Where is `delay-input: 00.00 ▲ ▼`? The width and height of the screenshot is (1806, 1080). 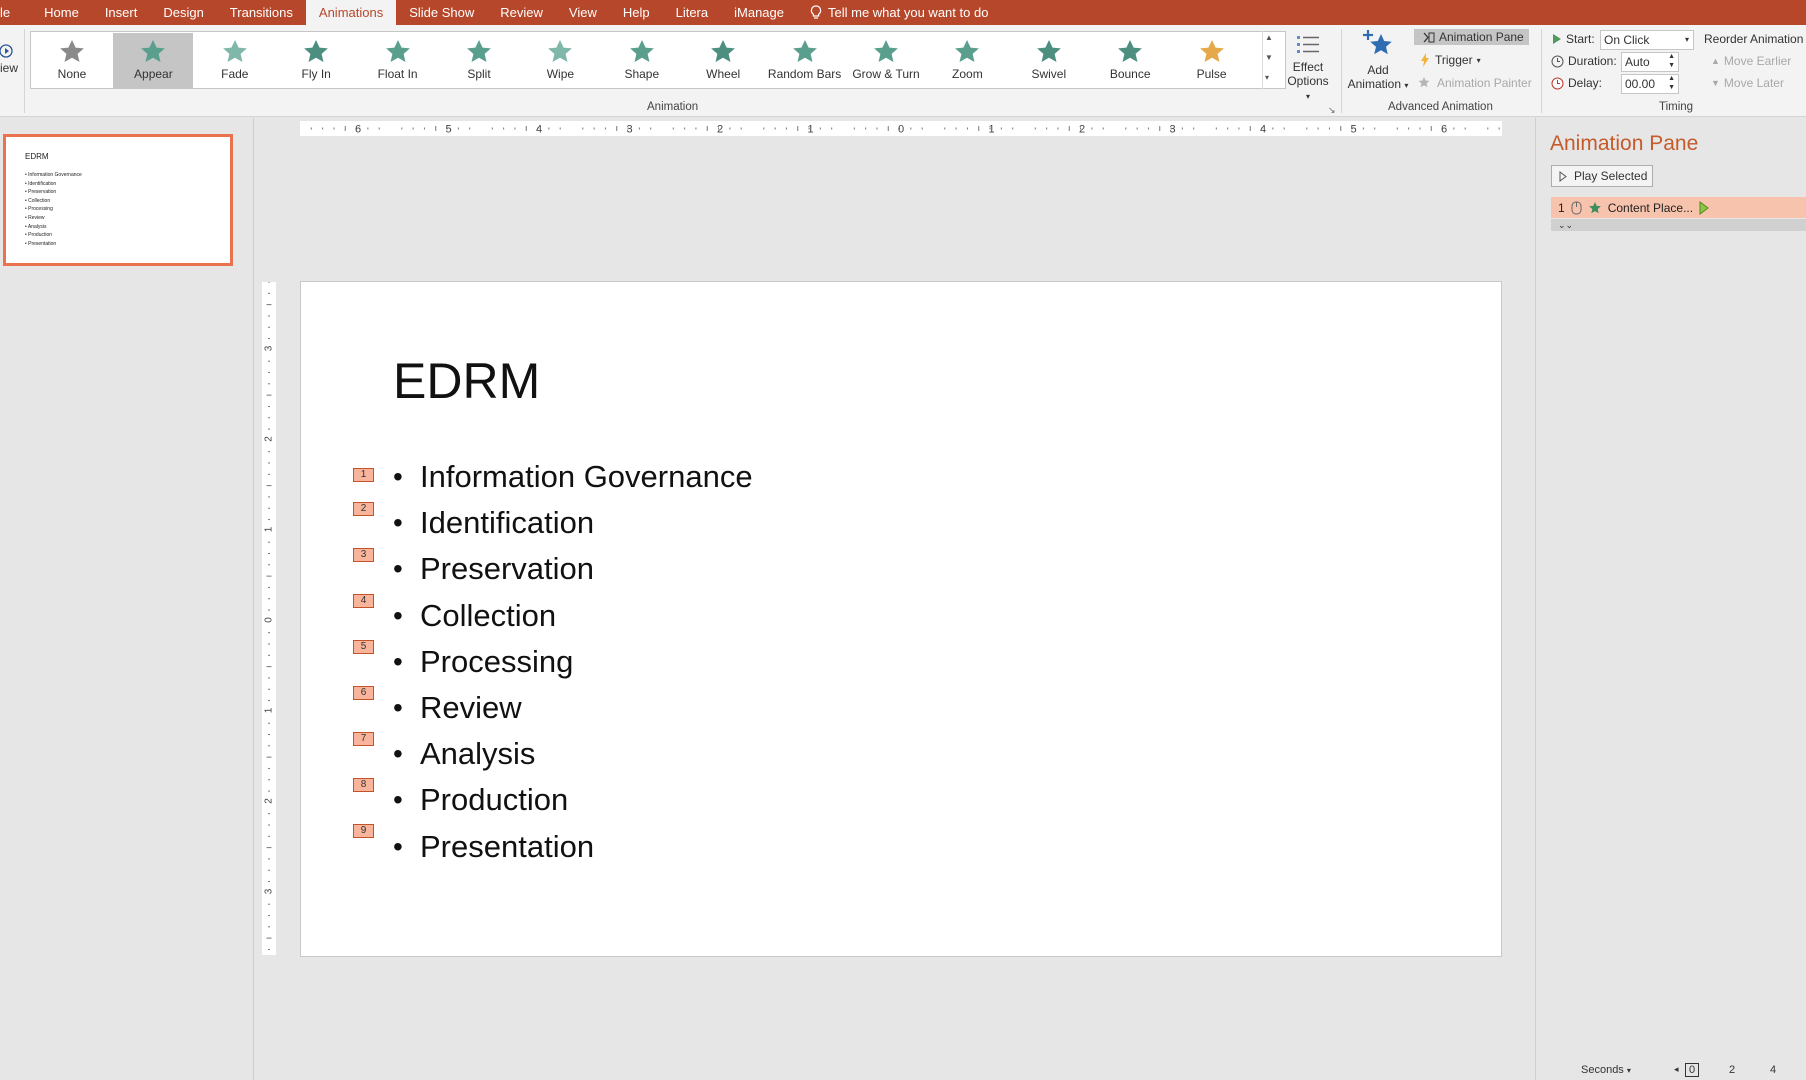
delay-input: 00.00 ▲ ▼ is located at coordinates (1650, 84).